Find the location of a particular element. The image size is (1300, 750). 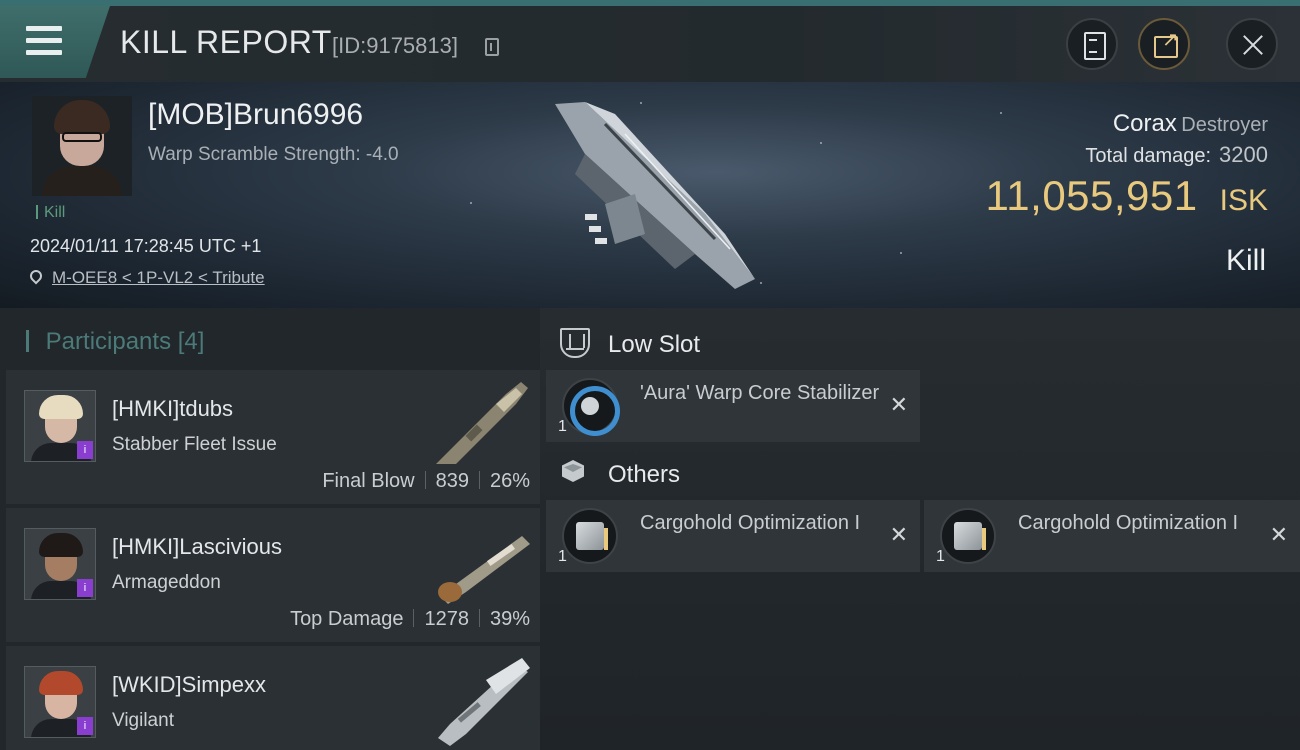

participants-header: Participants [4] is located at coordinates (115, 342).